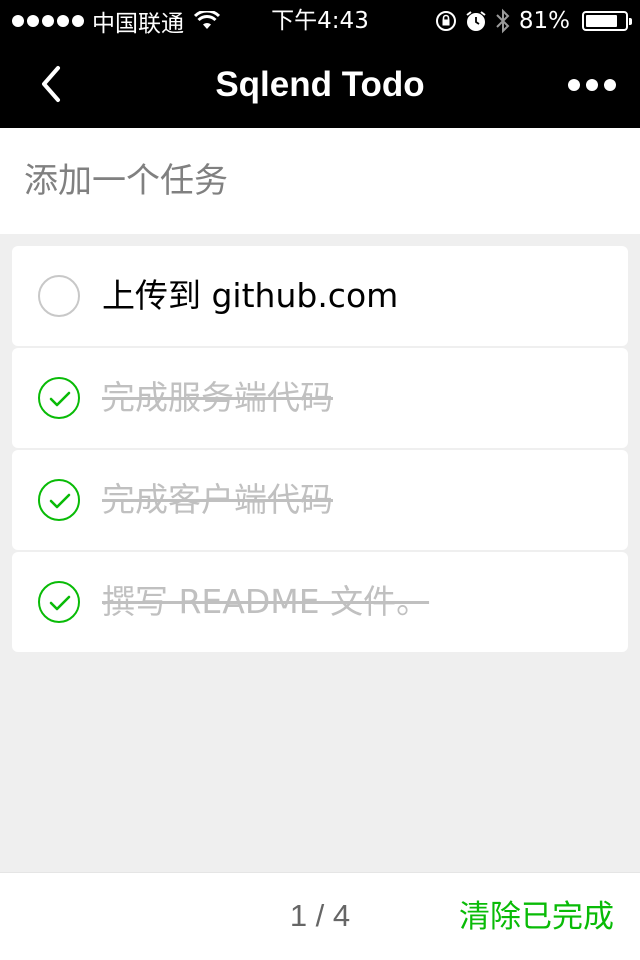 This screenshot has width=640, height=960. I want to click on status-right: 81%, so click(533, 21).